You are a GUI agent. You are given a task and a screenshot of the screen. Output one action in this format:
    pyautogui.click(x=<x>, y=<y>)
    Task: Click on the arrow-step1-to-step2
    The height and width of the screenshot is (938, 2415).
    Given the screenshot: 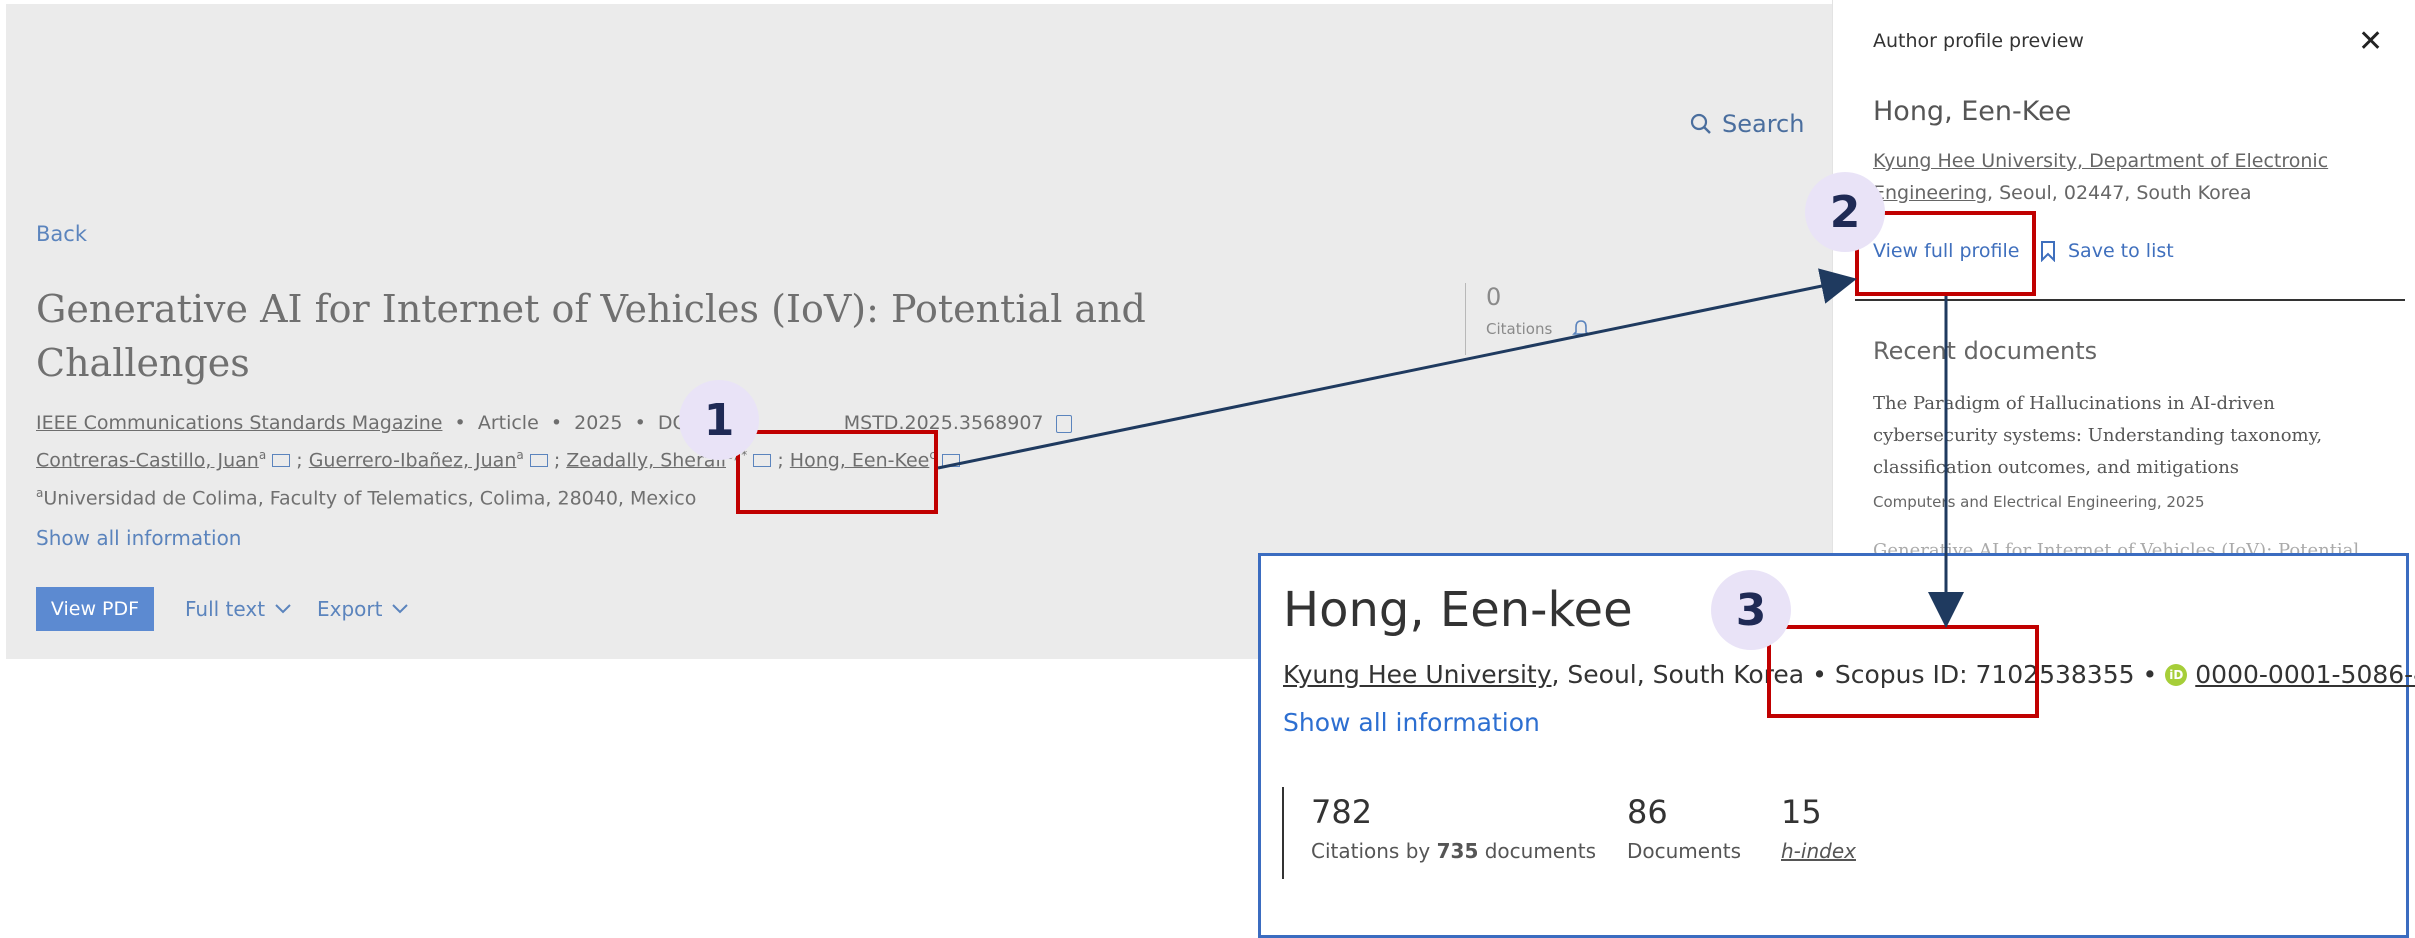 What is the action you would take?
    pyautogui.click(x=1397, y=369)
    